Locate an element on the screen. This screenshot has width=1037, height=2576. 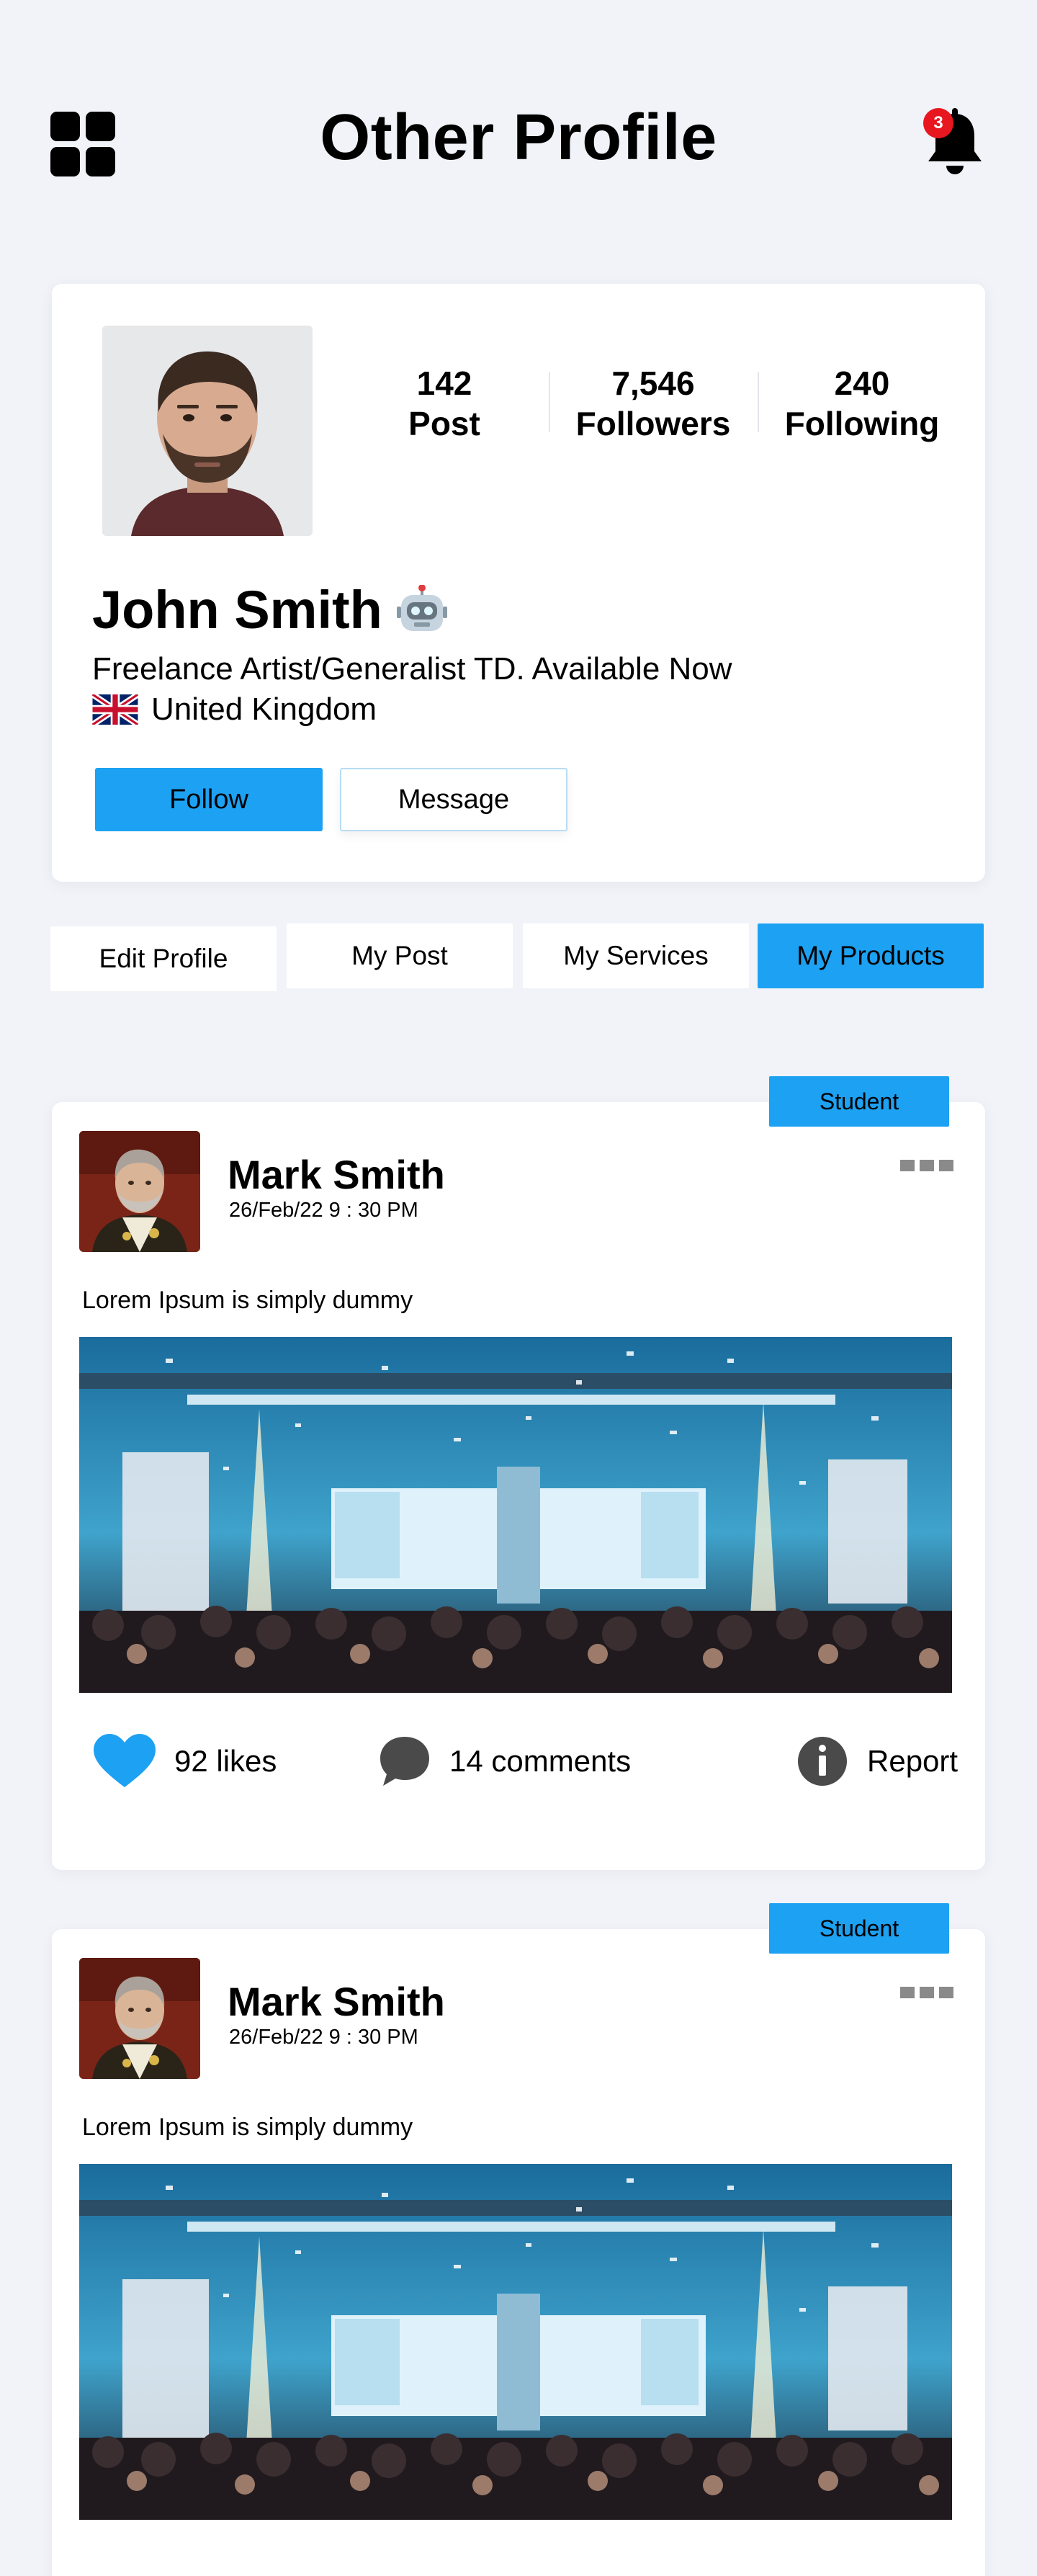
follow-button: Follow is located at coordinates (209, 799).